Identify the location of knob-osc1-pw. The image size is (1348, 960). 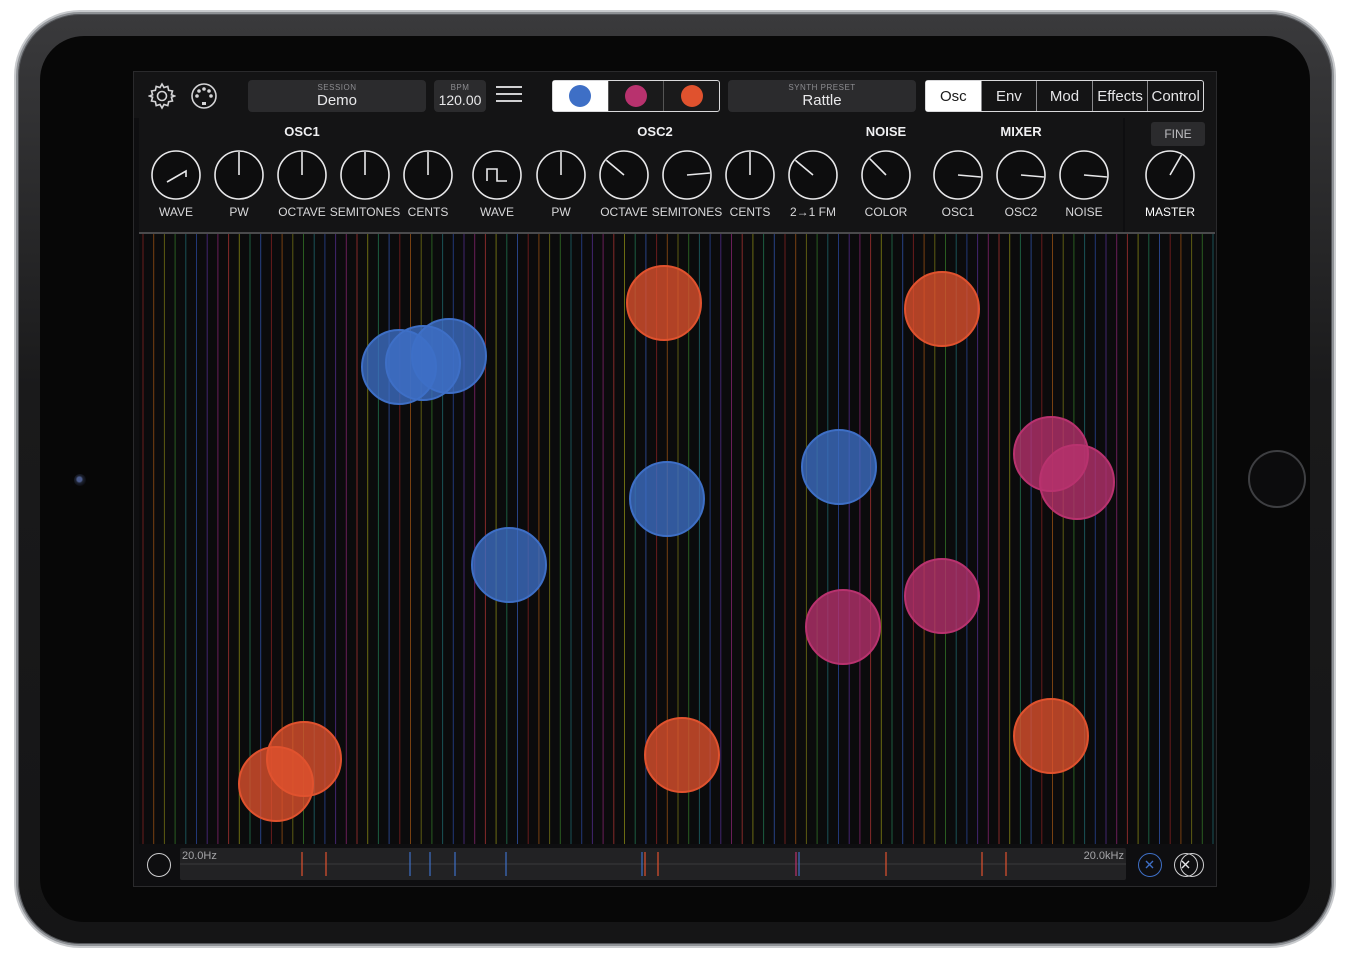
(239, 175).